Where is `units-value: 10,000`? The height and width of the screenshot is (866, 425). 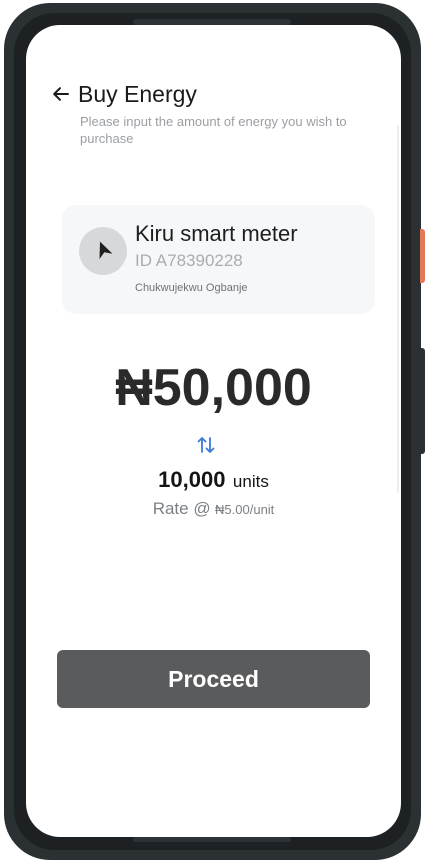
units-value: 10,000 is located at coordinates (192, 479).